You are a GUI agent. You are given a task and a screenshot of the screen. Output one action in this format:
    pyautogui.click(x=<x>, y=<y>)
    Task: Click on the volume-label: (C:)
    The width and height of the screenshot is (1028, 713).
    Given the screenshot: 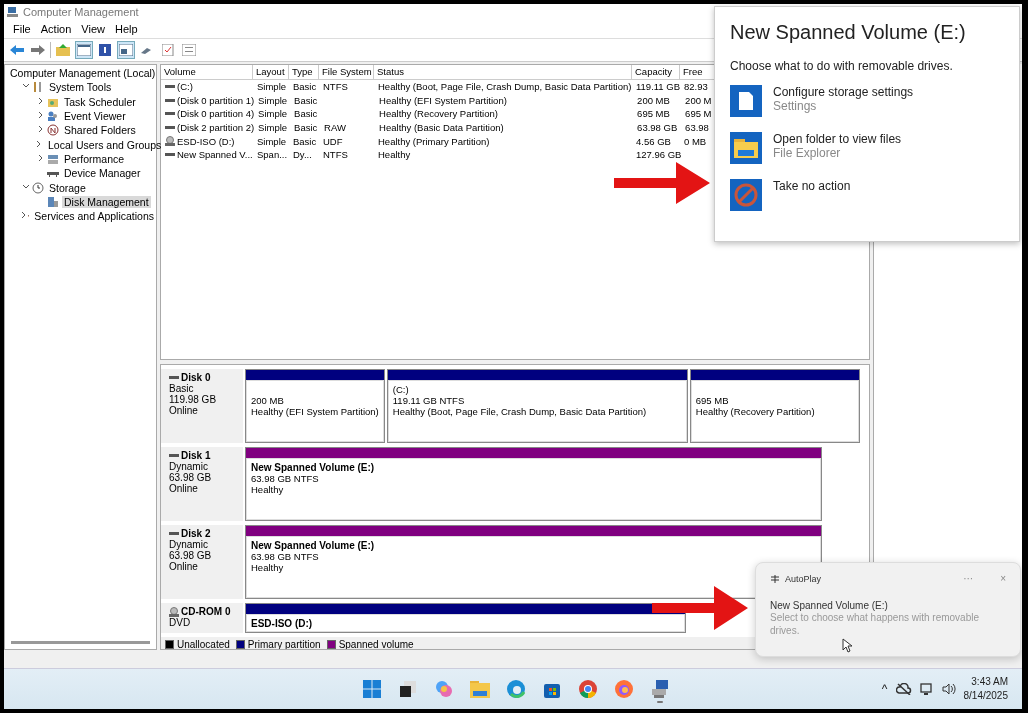 What is the action you would take?
    pyautogui.click(x=401, y=389)
    